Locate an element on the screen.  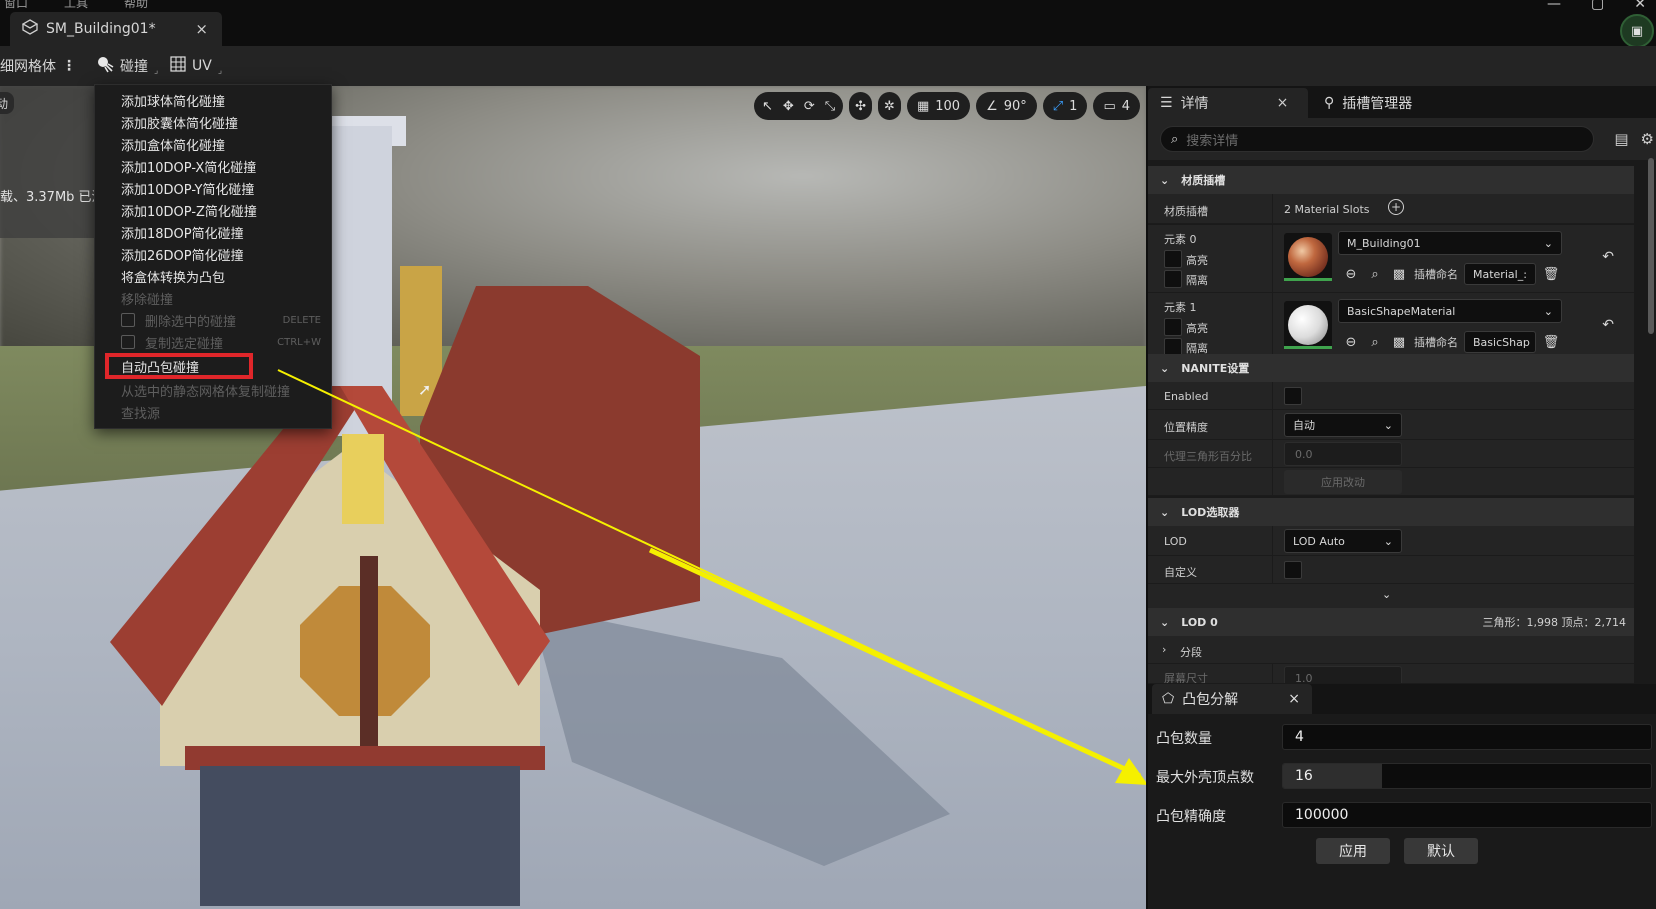
mesh-menu: 细网格体 ⋮ is located at coordinates (38, 66).